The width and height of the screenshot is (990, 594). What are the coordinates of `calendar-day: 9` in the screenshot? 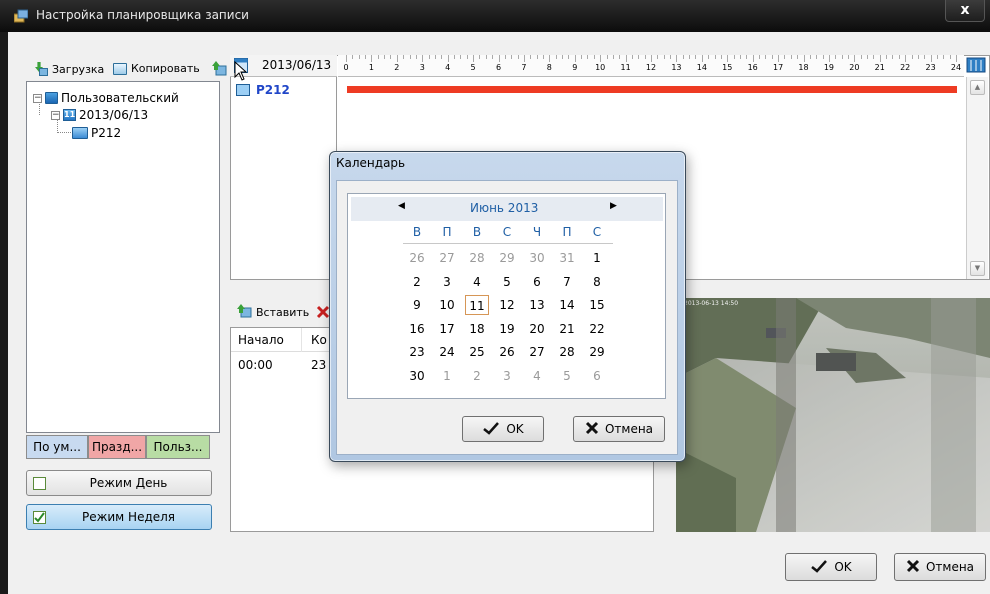 It's located at (417, 305).